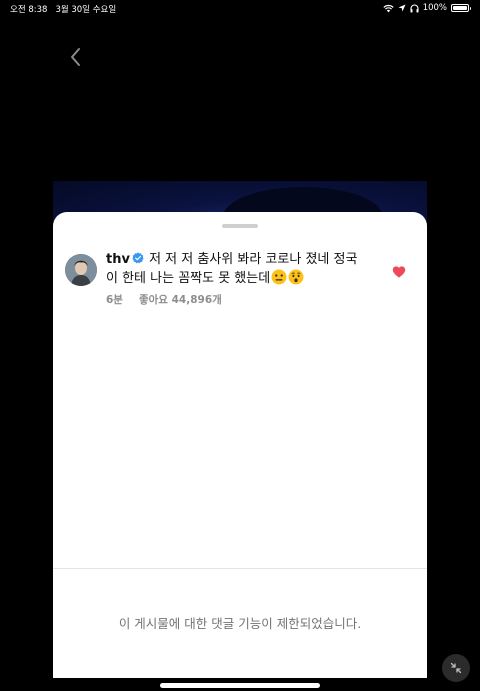  I want to click on status-time: 오전 8:38, so click(29, 10).